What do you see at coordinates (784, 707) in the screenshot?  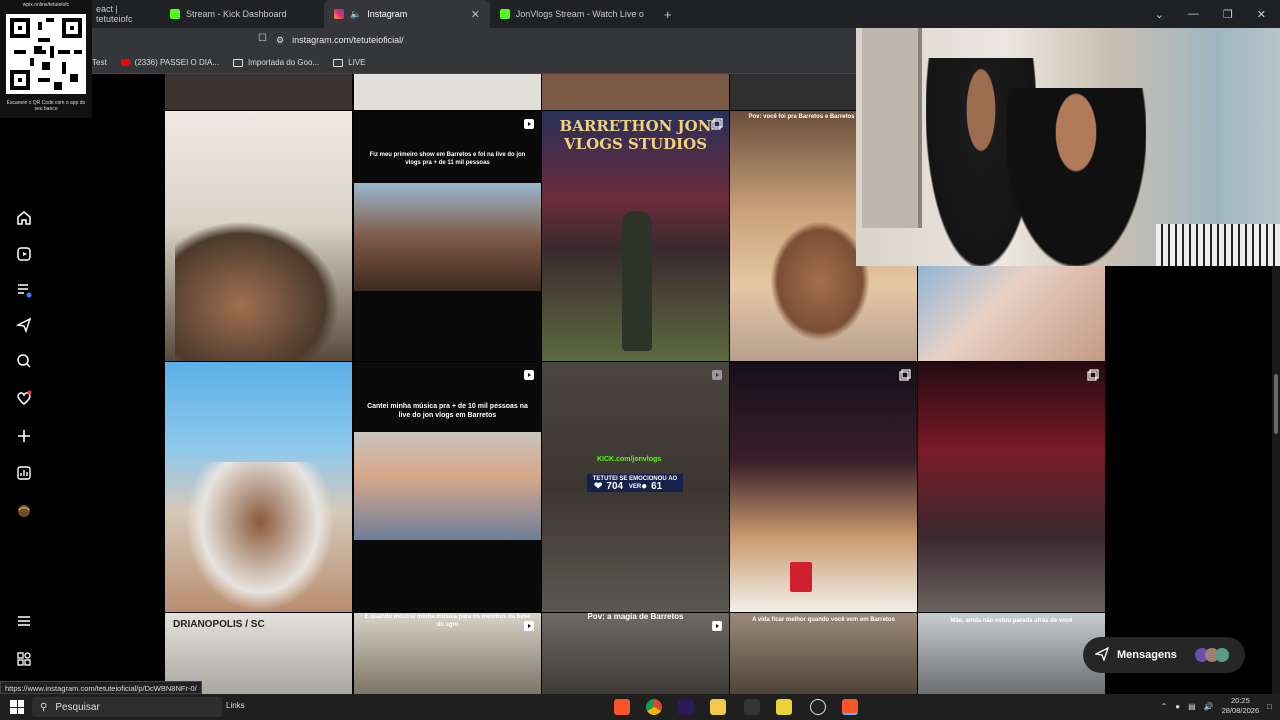 I see `app-icon` at bounding box center [784, 707].